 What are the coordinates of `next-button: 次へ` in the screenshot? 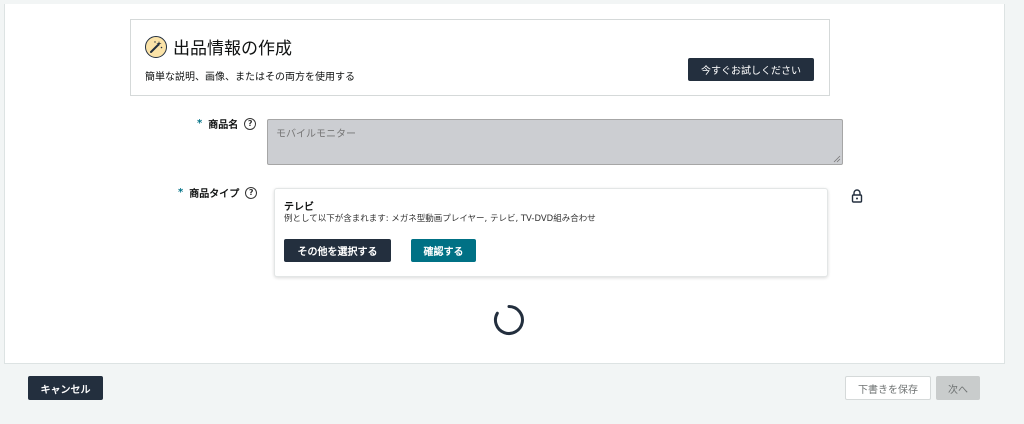 It's located at (958, 388).